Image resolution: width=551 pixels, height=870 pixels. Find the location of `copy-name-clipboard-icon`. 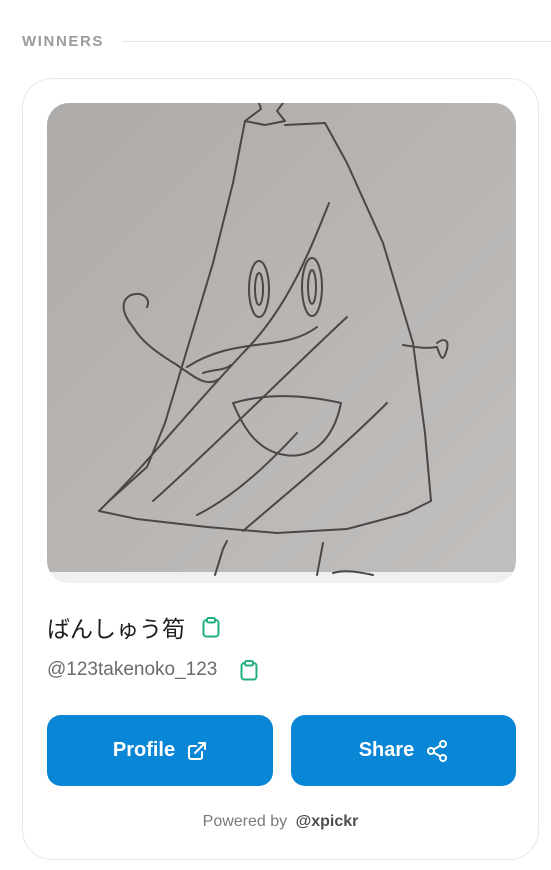

copy-name-clipboard-icon is located at coordinates (211, 627).